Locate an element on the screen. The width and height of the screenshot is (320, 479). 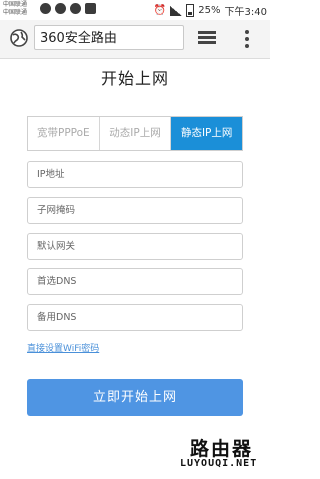
browser-toolbar: 360安全路由 is located at coordinates (135, 39).